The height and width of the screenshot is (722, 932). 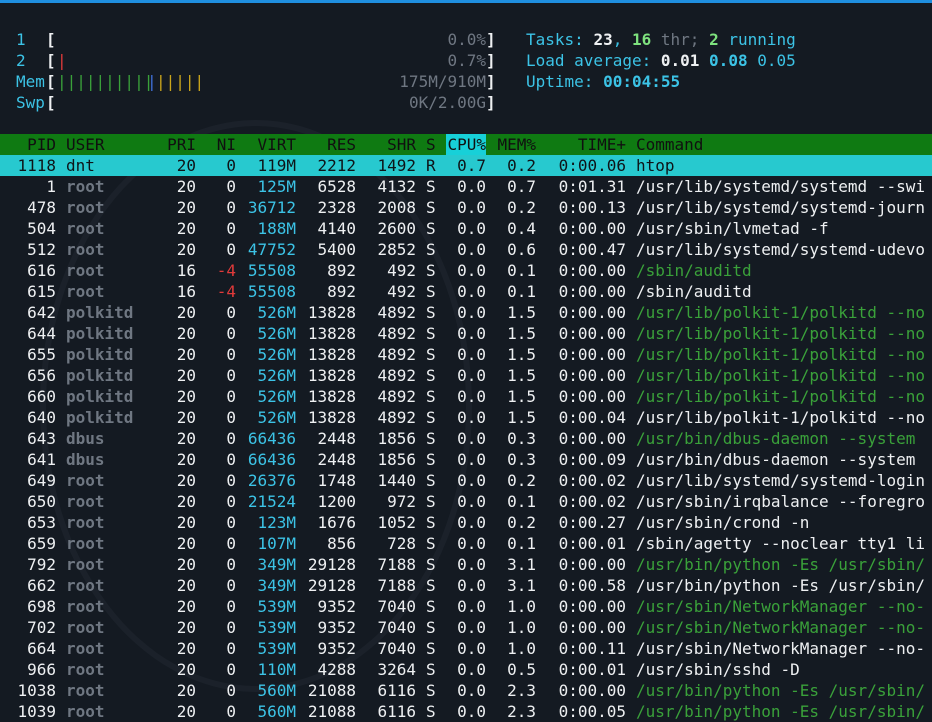 What do you see at coordinates (431, 144) in the screenshot?
I see `column-header-state: S` at bounding box center [431, 144].